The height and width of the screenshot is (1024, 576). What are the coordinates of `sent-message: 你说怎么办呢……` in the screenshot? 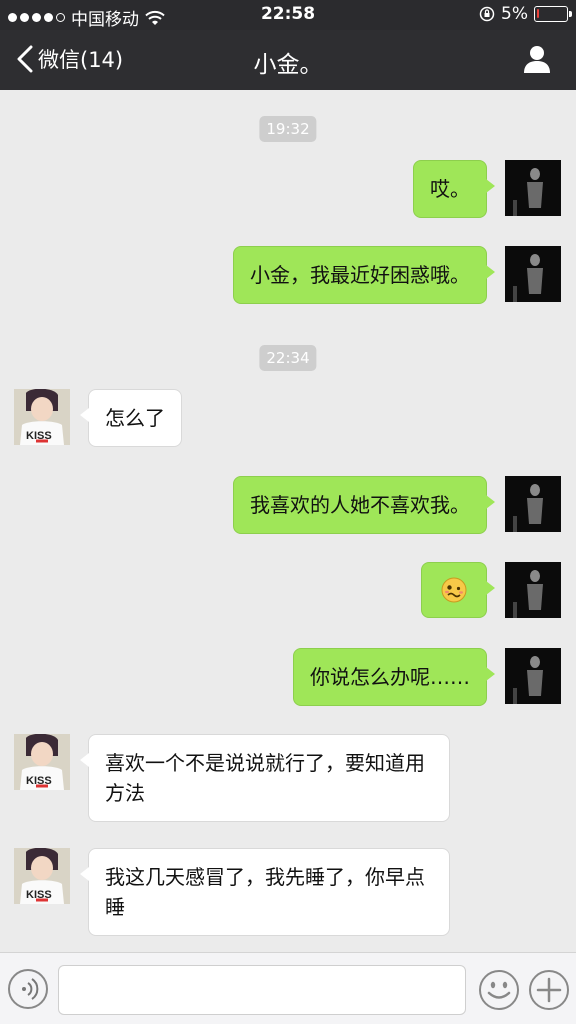 It's located at (394, 677).